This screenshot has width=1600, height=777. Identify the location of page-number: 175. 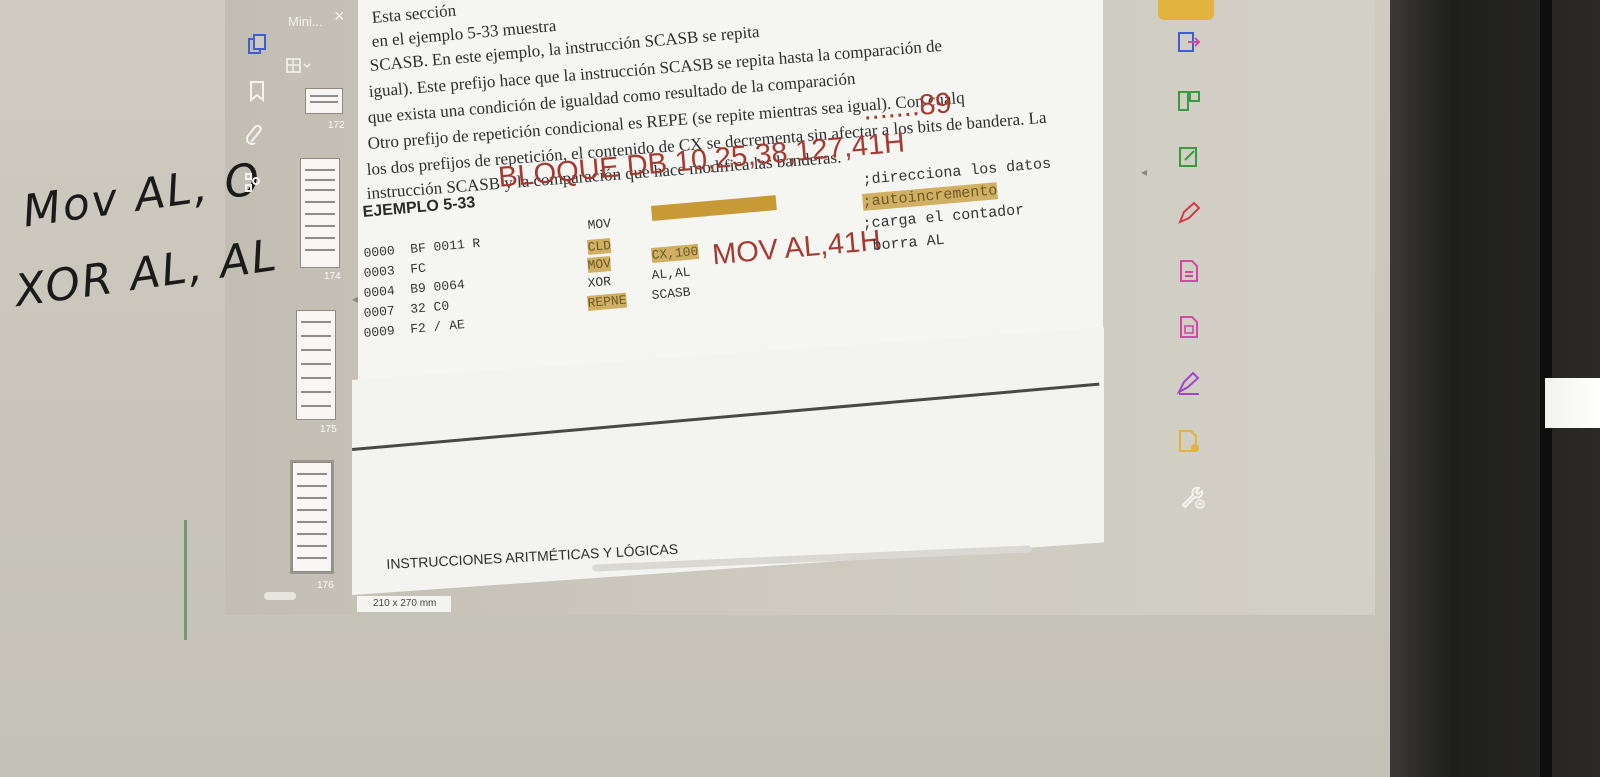
(328, 429).